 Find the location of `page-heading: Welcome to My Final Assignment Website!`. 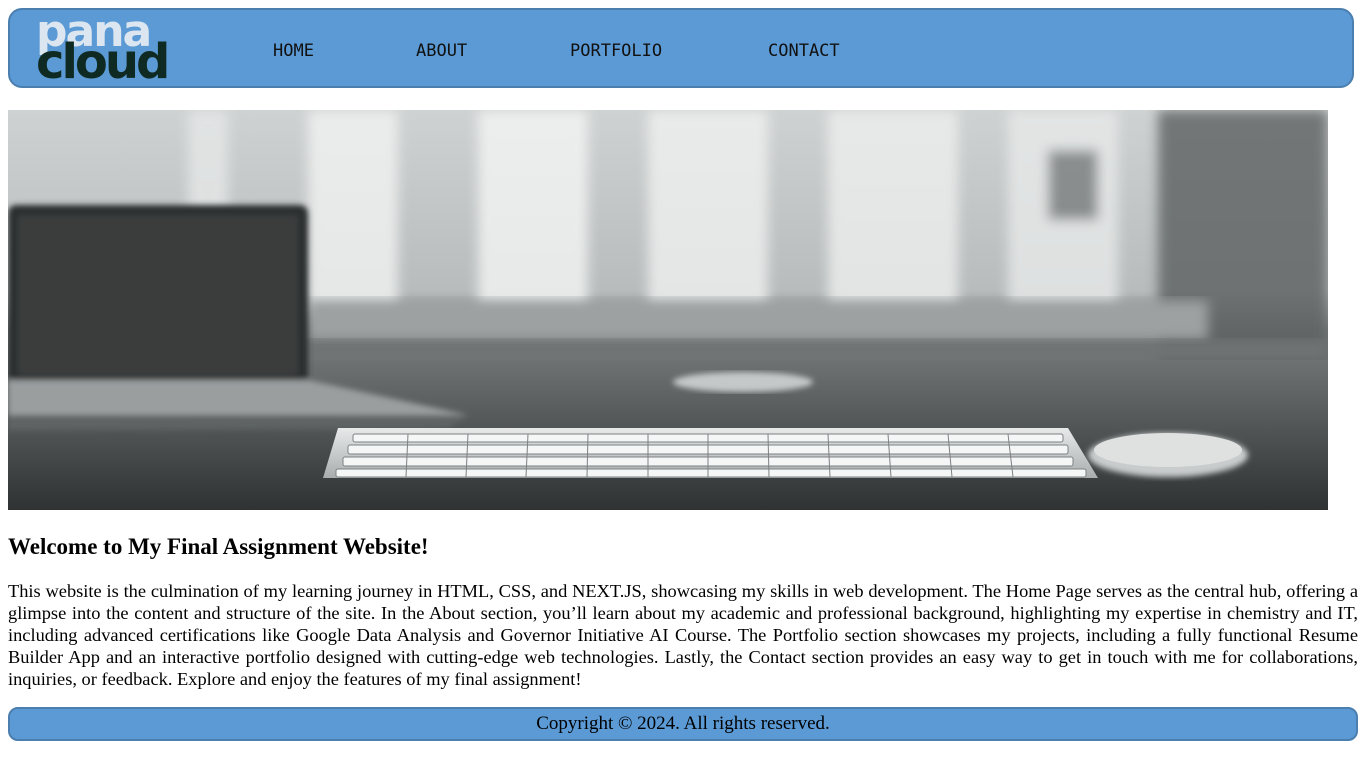

page-heading: Welcome to My Final Assignment Website! is located at coordinates (218, 546).